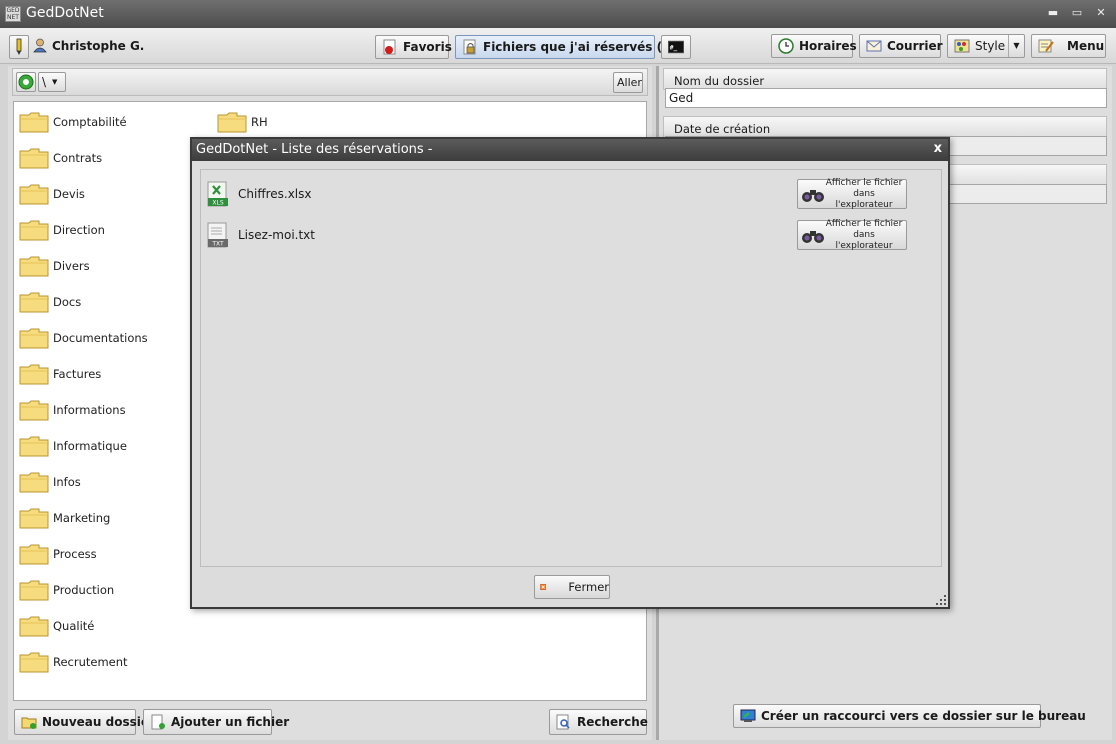 This screenshot has width=1116, height=744. What do you see at coordinates (886, 98) in the screenshot?
I see `folder-name-field: Ged` at bounding box center [886, 98].